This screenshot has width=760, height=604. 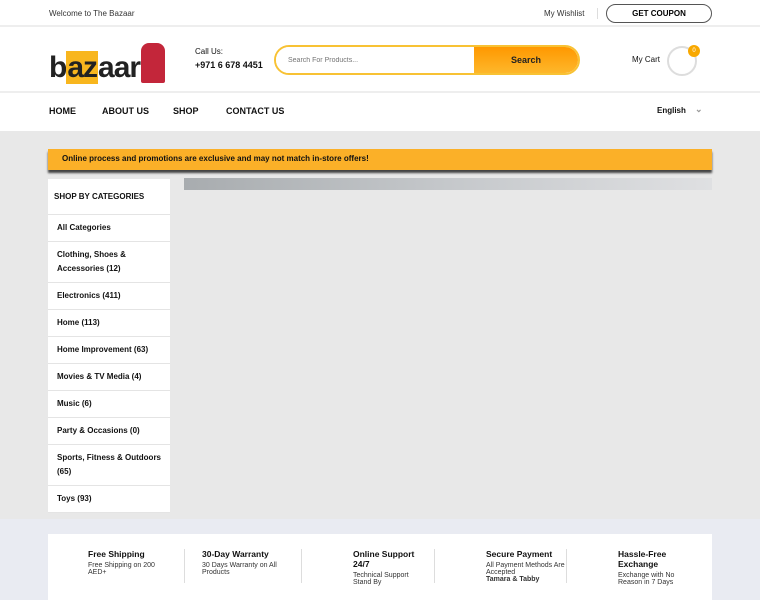 What do you see at coordinates (671, 110) in the screenshot?
I see `language-select: English` at bounding box center [671, 110].